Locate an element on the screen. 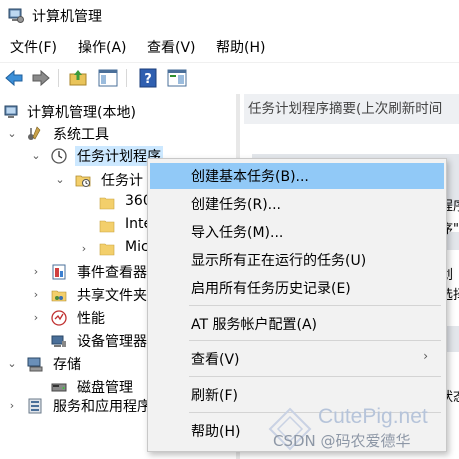 This screenshot has width=459, height=459. clock-icon is located at coordinates (59, 156).